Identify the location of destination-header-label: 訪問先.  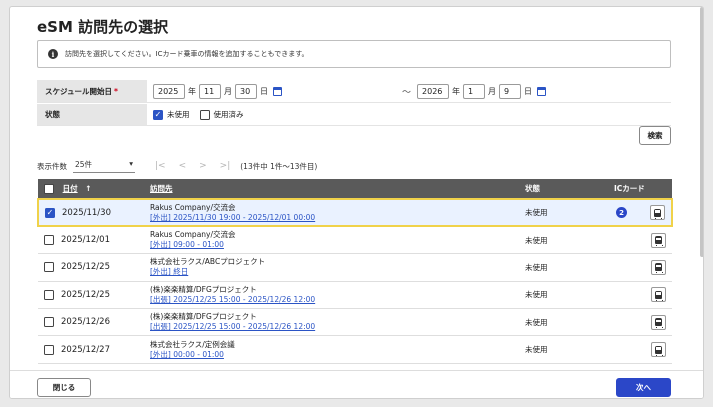
(161, 188).